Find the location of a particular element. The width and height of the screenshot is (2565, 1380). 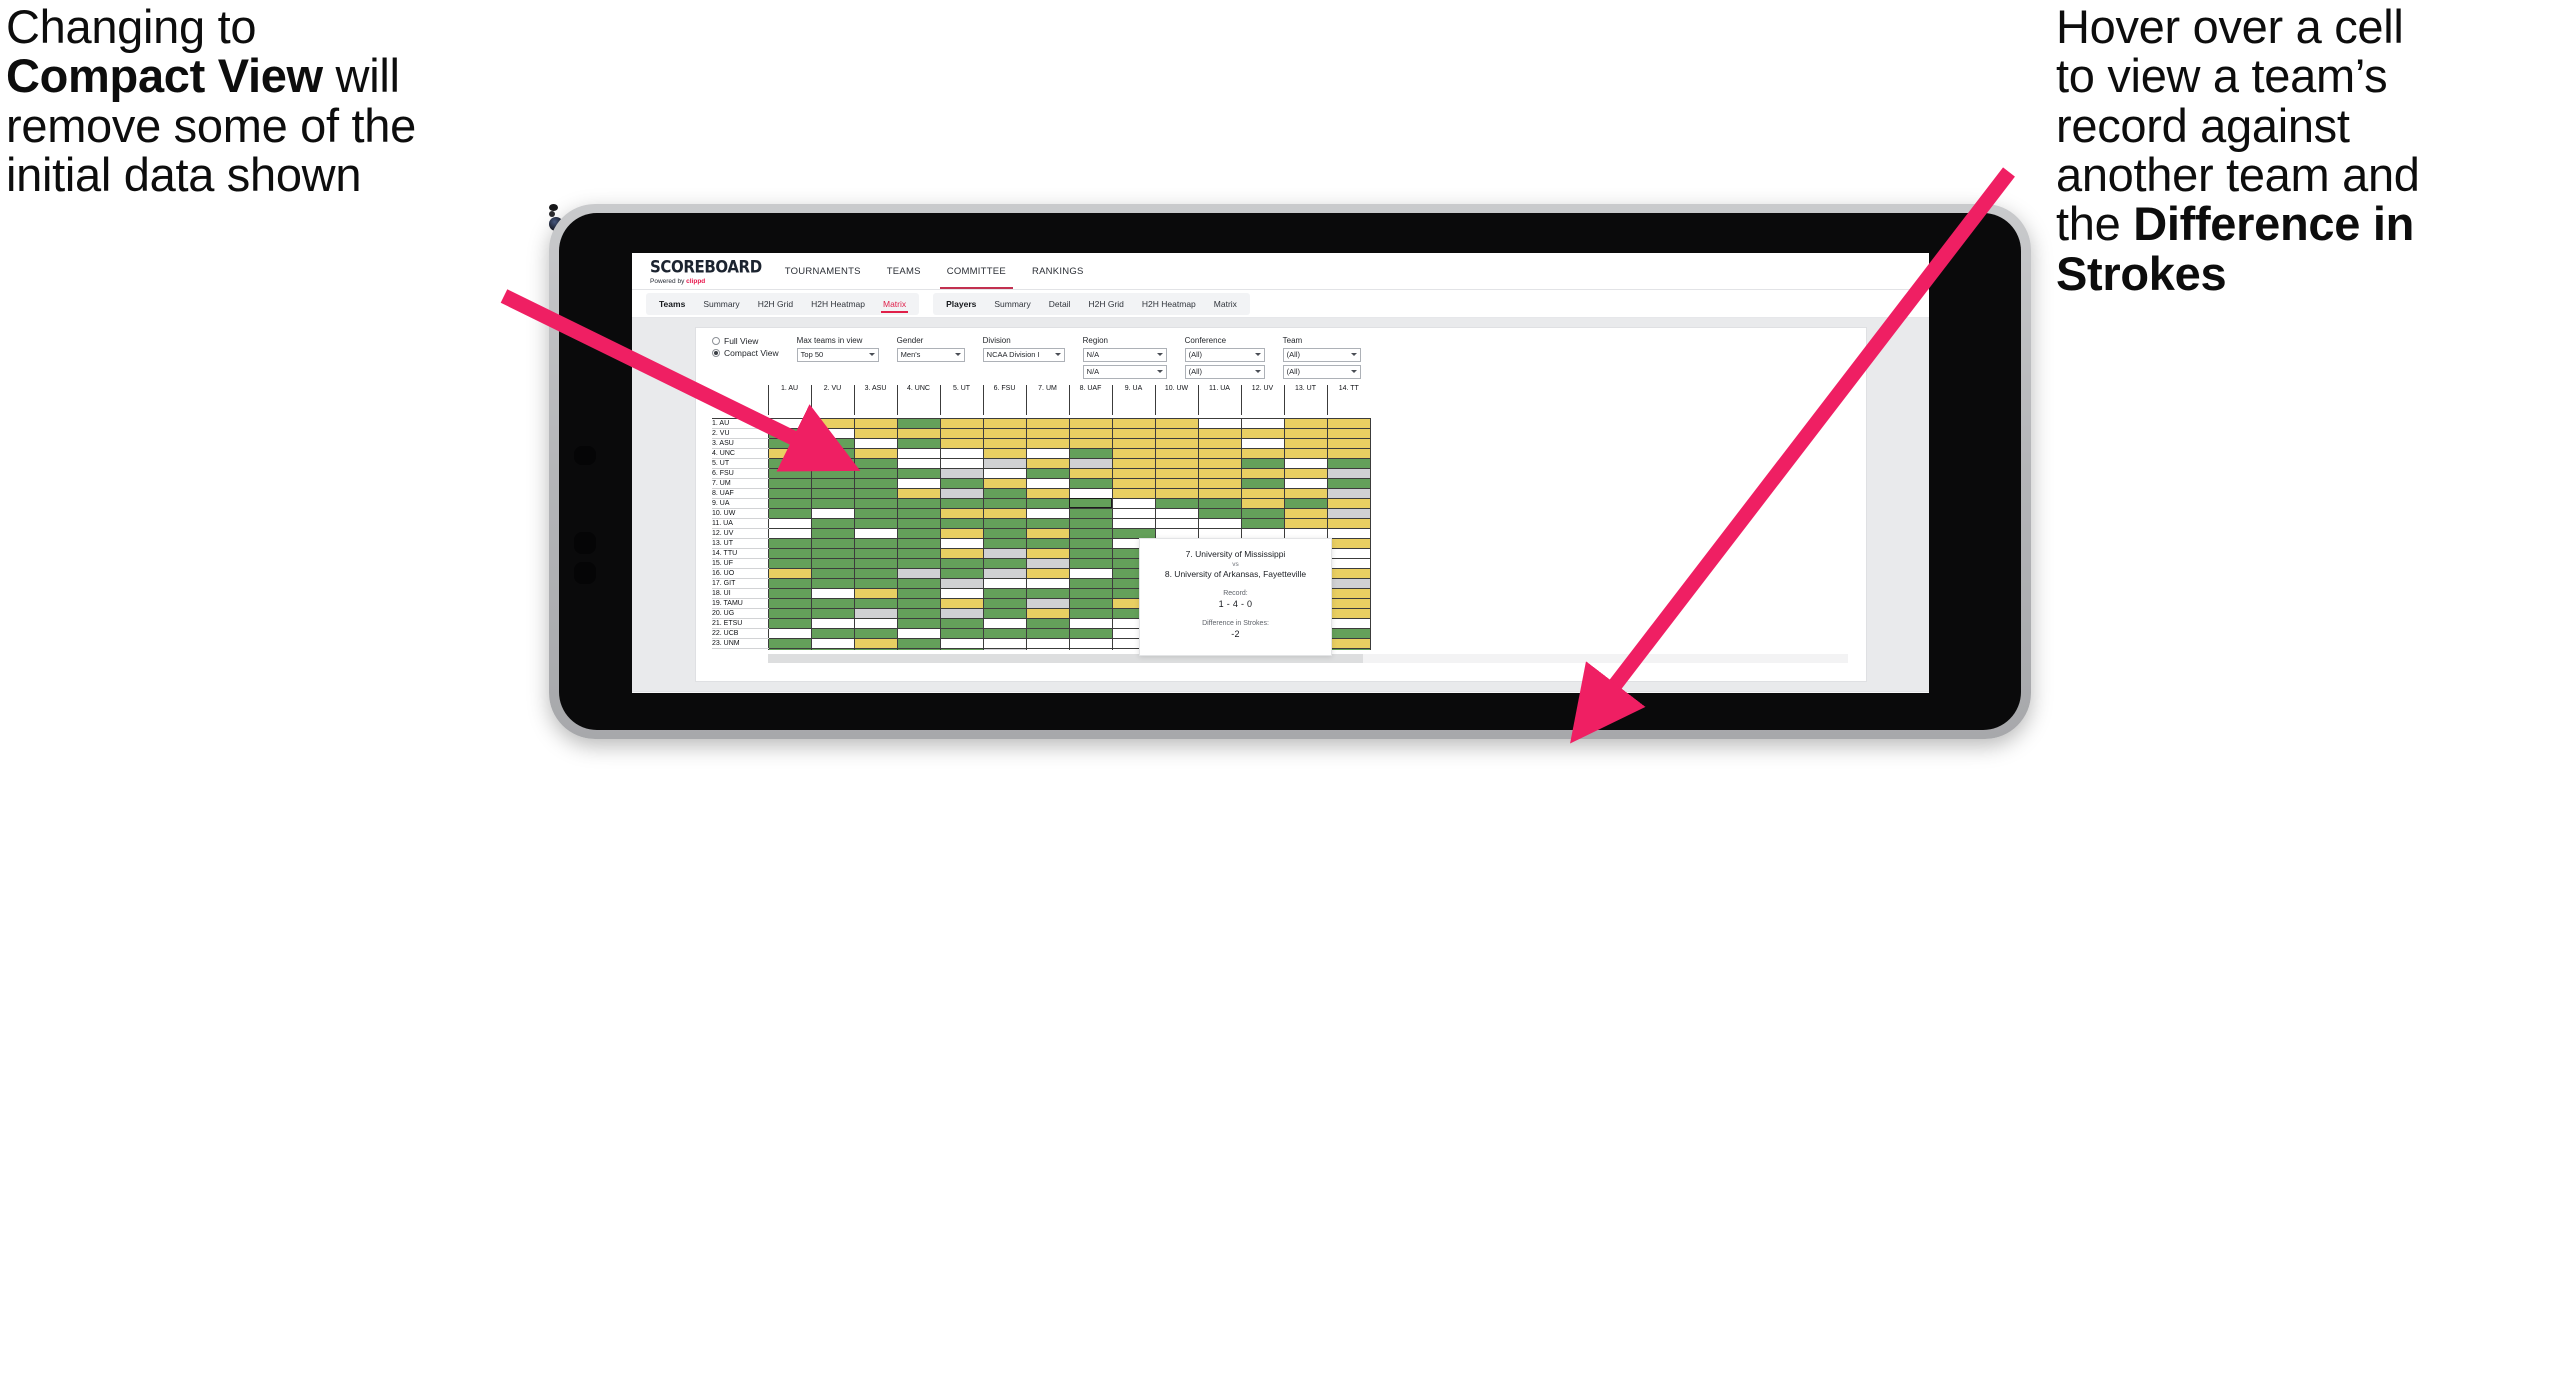

tab-players-h2h-heatmap: H2H Heatmap is located at coordinates (1169, 304).